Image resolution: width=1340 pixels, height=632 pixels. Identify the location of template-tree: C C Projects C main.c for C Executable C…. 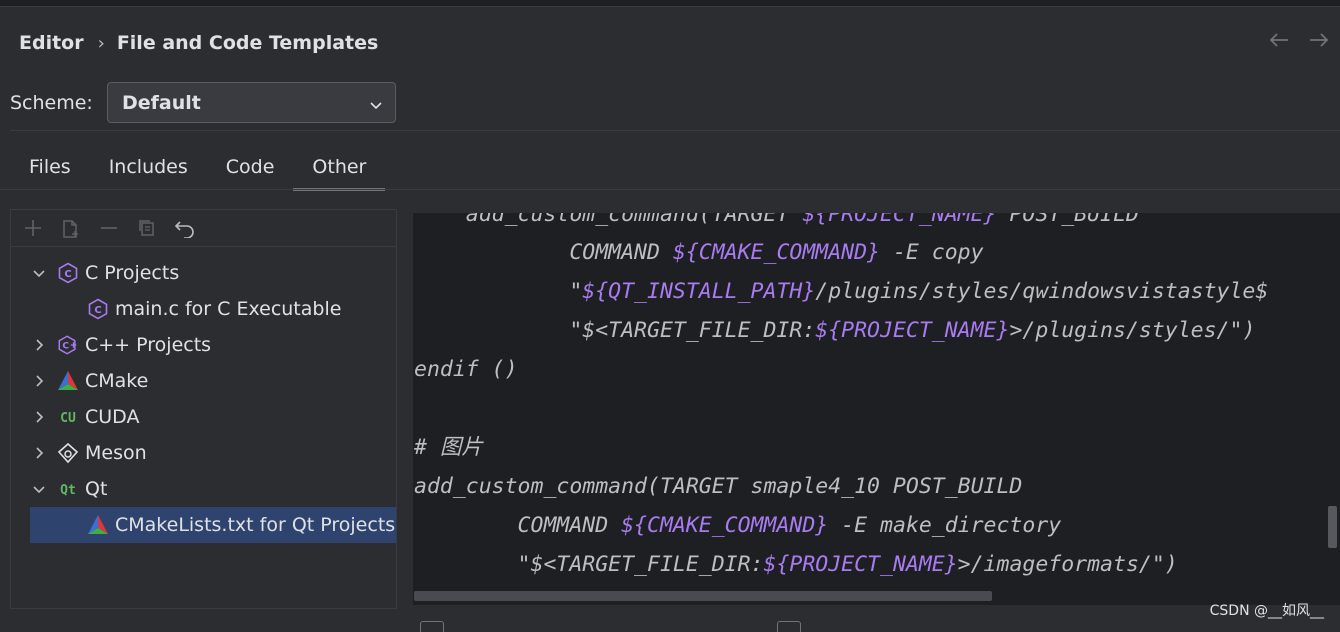
(203, 395).